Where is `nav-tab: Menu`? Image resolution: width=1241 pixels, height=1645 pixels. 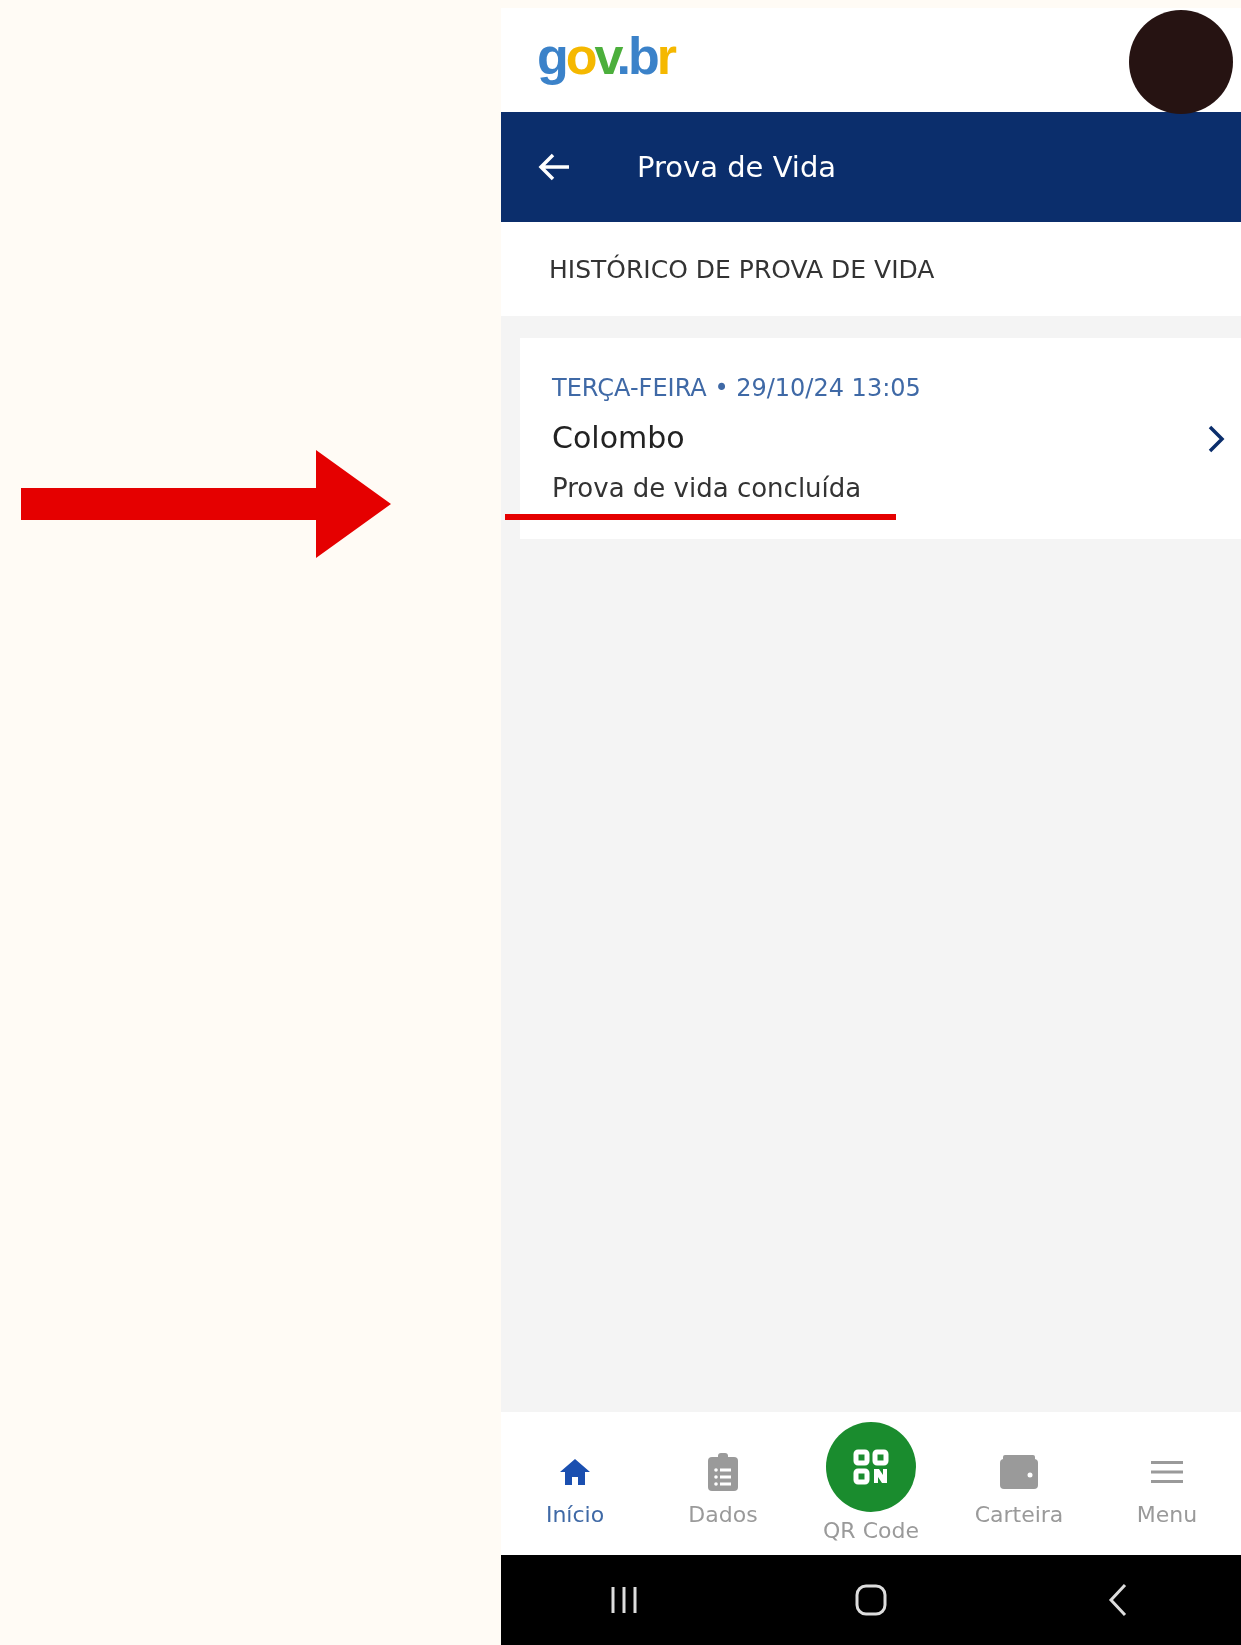
nav-tab: Menu is located at coordinates (1167, 1469).